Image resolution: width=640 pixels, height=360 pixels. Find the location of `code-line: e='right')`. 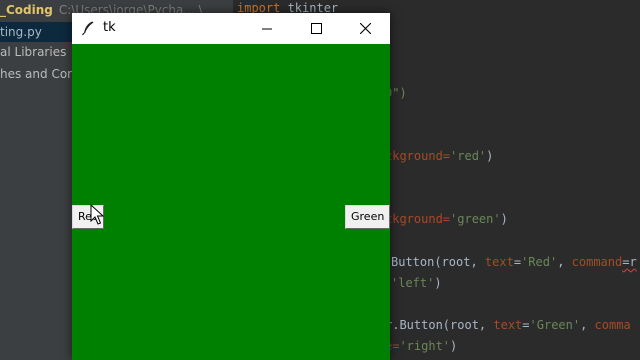

code-line: e='right') is located at coordinates (421, 346).